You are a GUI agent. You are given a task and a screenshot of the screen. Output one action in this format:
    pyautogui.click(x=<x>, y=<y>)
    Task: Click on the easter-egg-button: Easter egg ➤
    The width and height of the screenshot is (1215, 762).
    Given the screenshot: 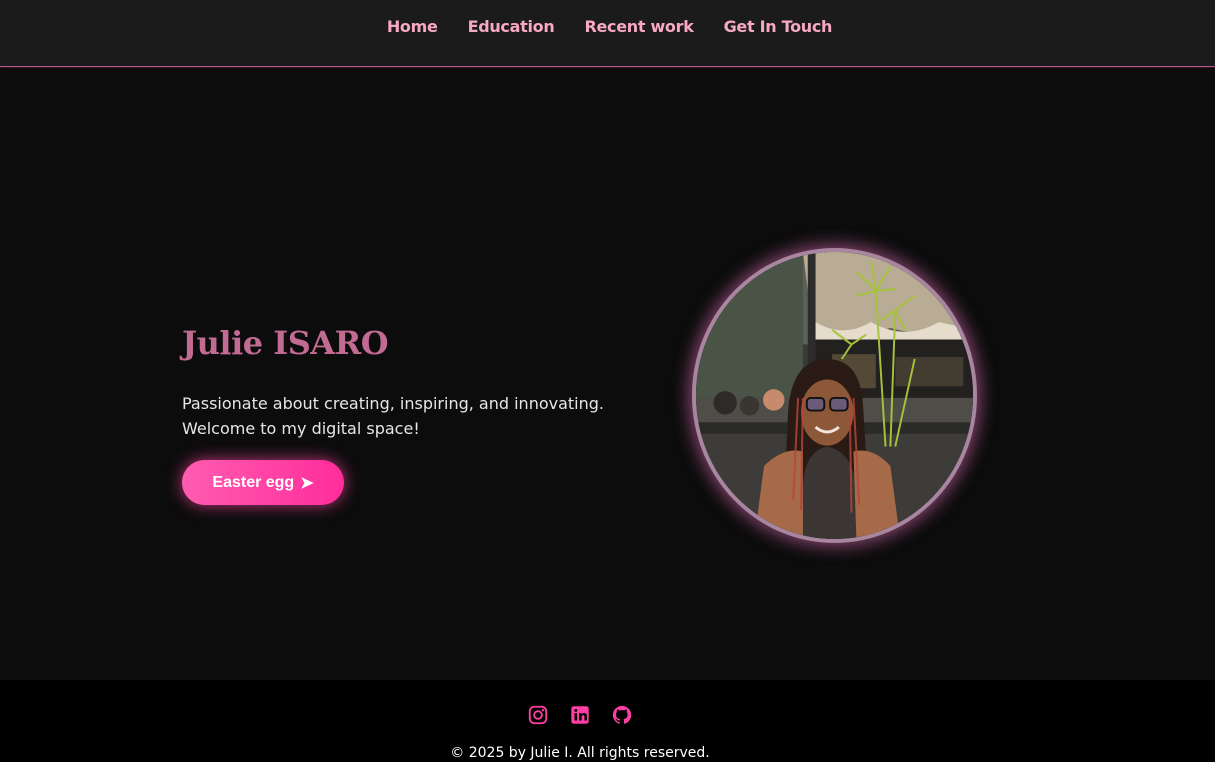 What is the action you would take?
    pyautogui.click(x=263, y=482)
    